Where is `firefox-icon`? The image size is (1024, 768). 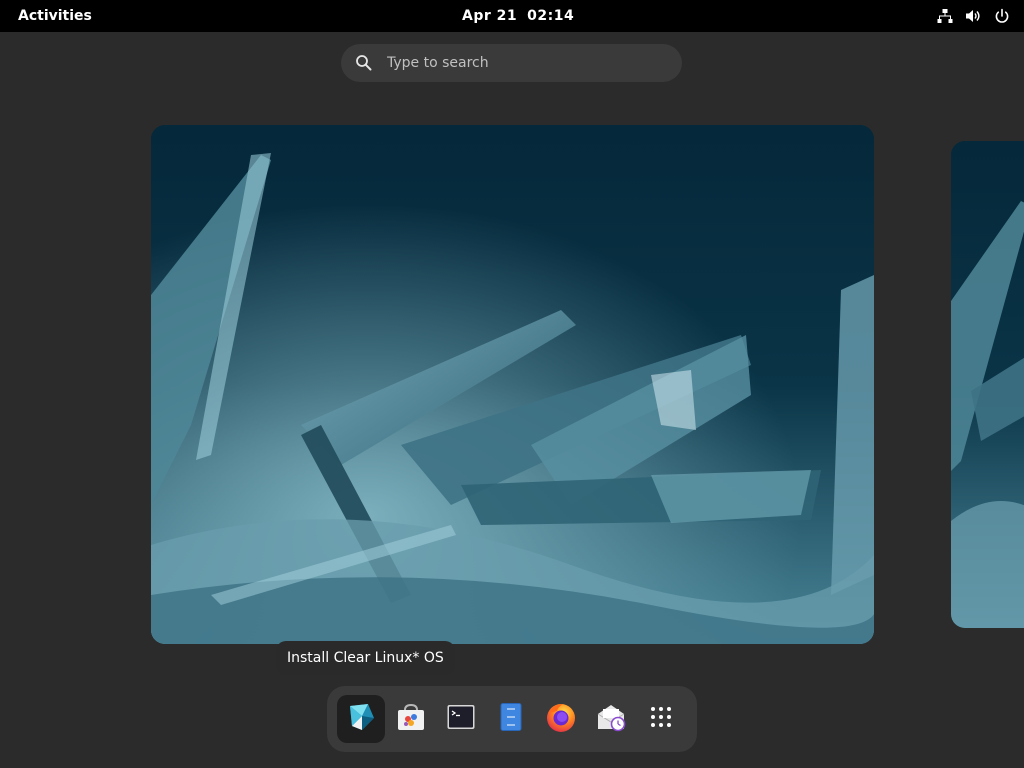
firefox-icon is located at coordinates (561, 719).